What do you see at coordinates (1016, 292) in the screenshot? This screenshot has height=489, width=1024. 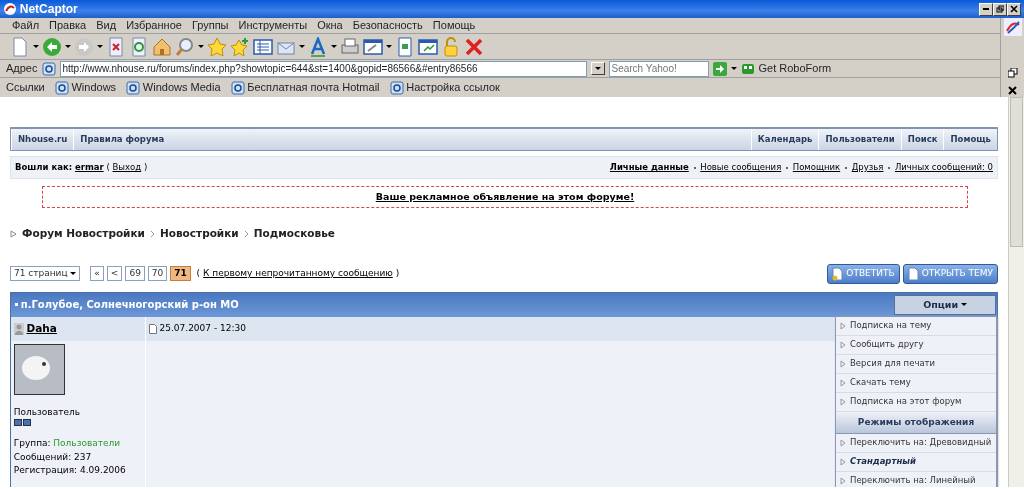 I see `scrollbar` at bounding box center [1016, 292].